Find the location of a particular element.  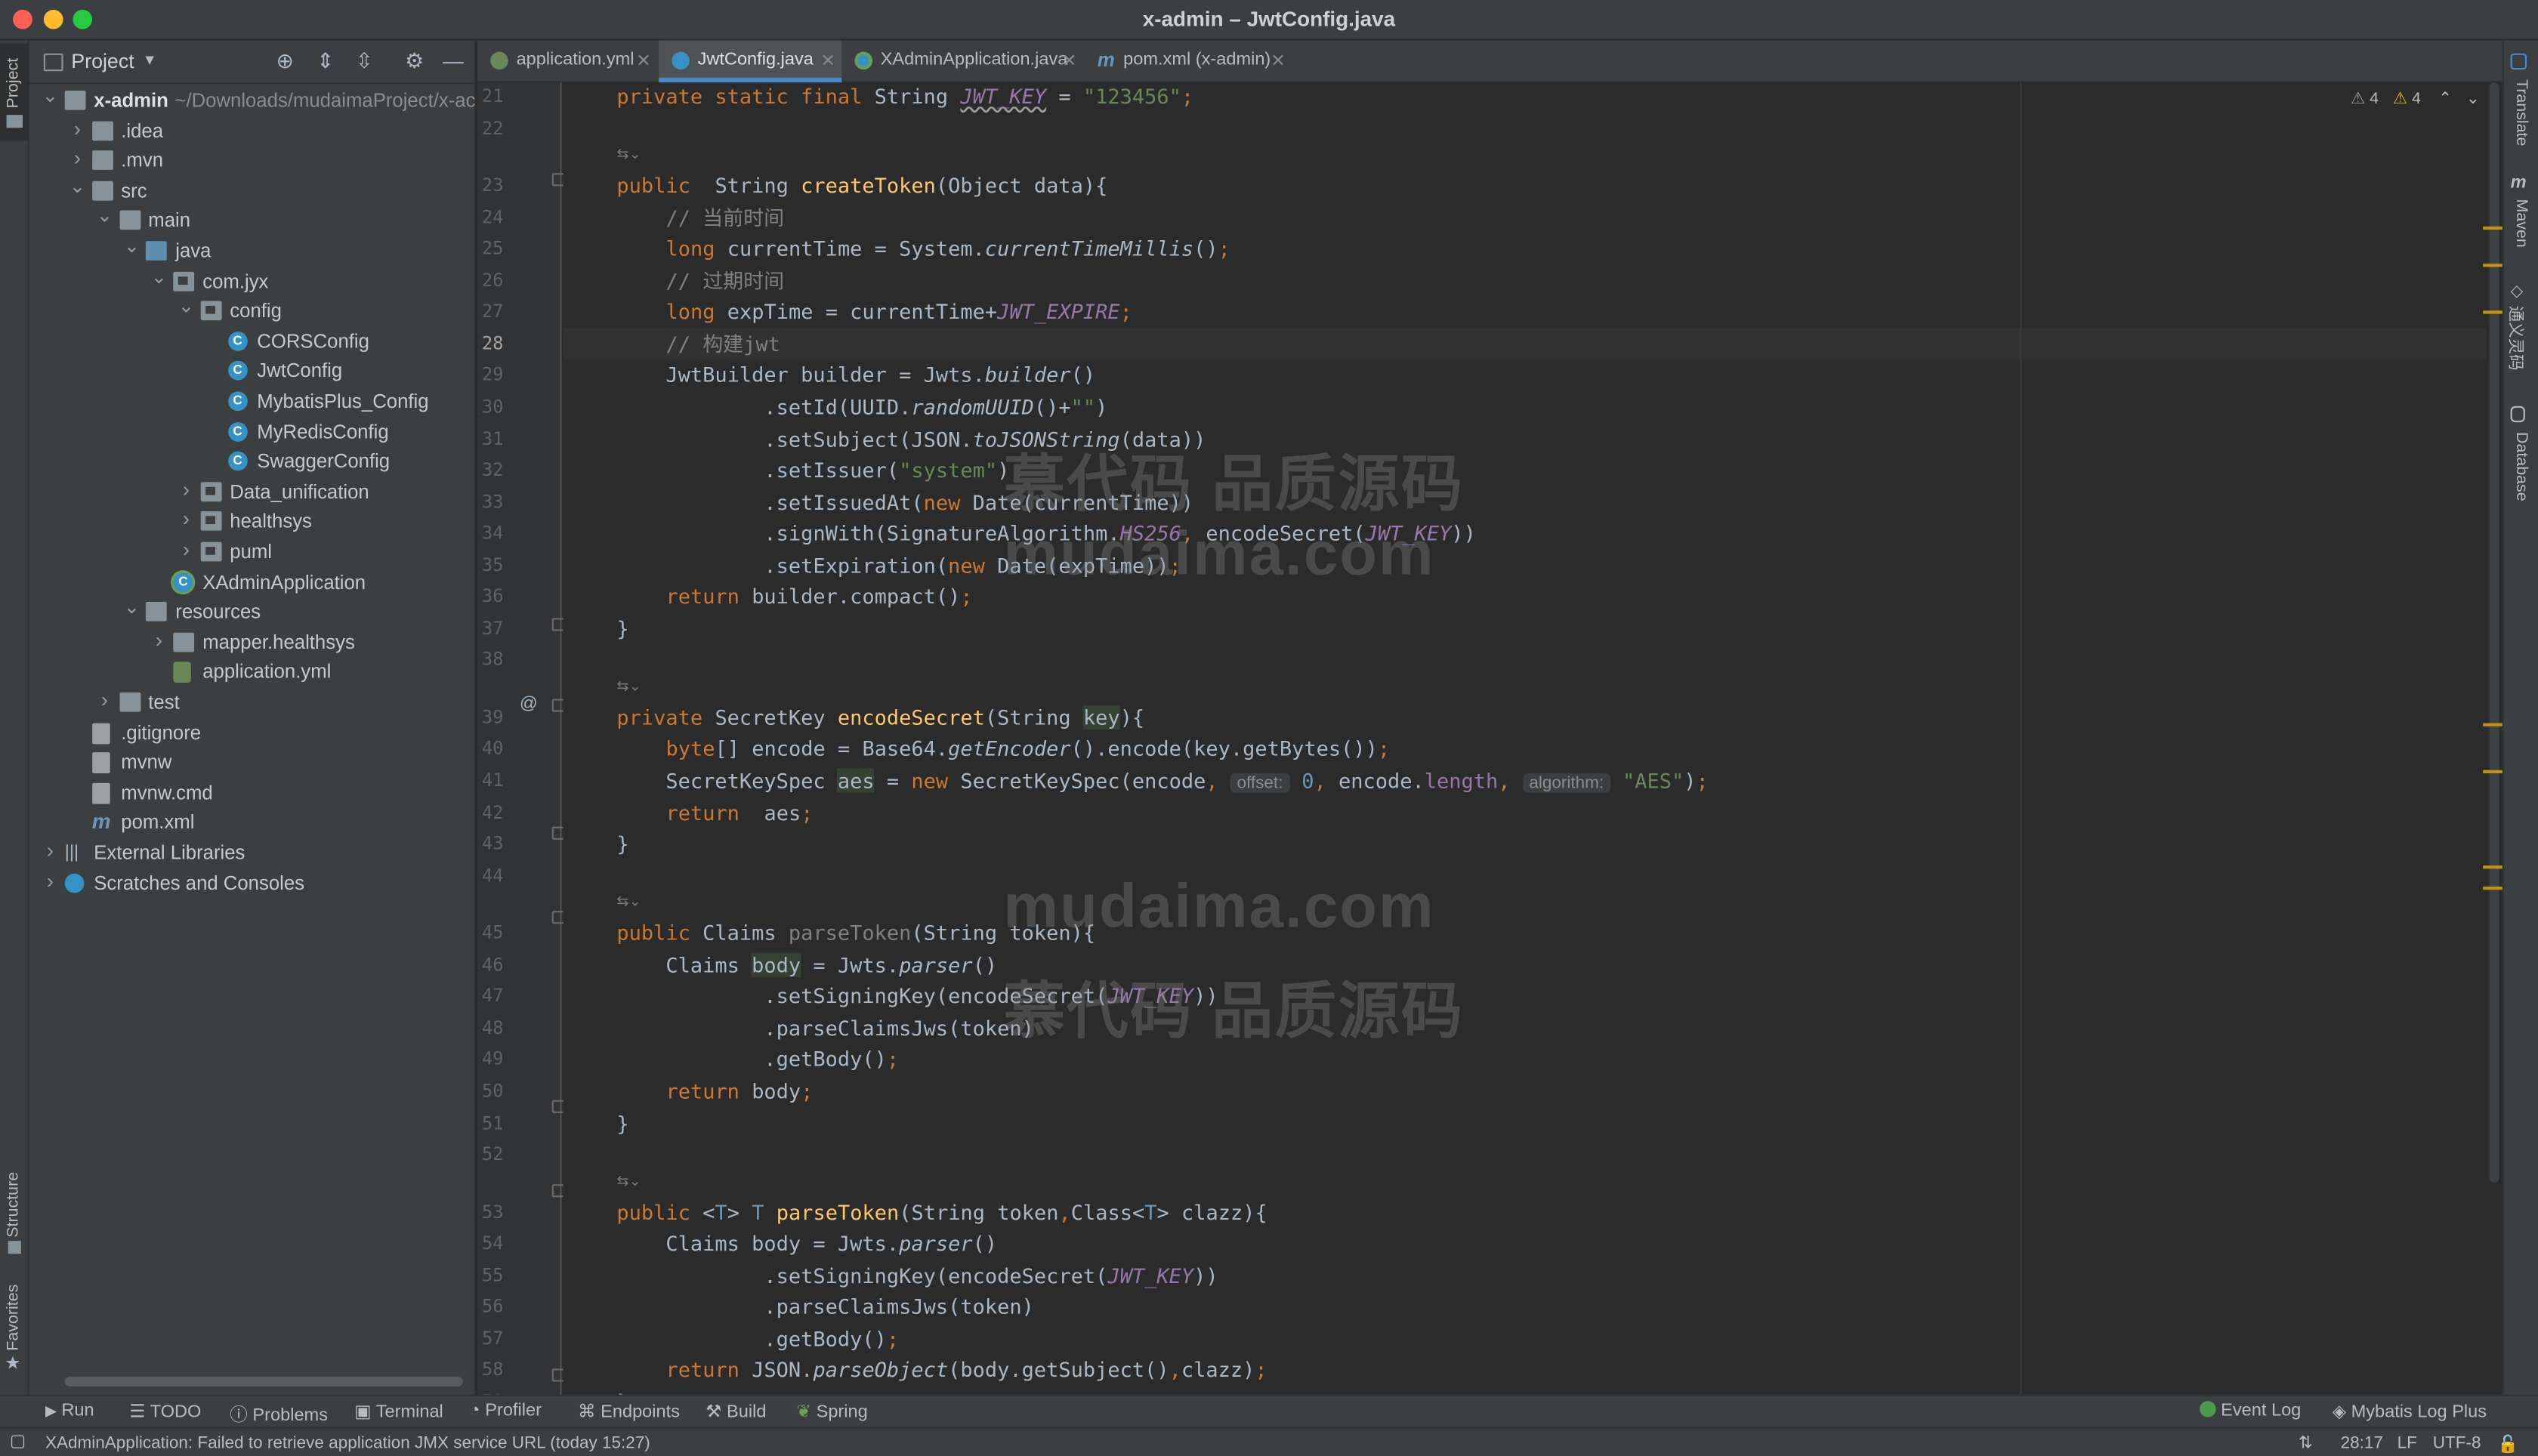

tree-item: application.yml is located at coordinates (252, 673).